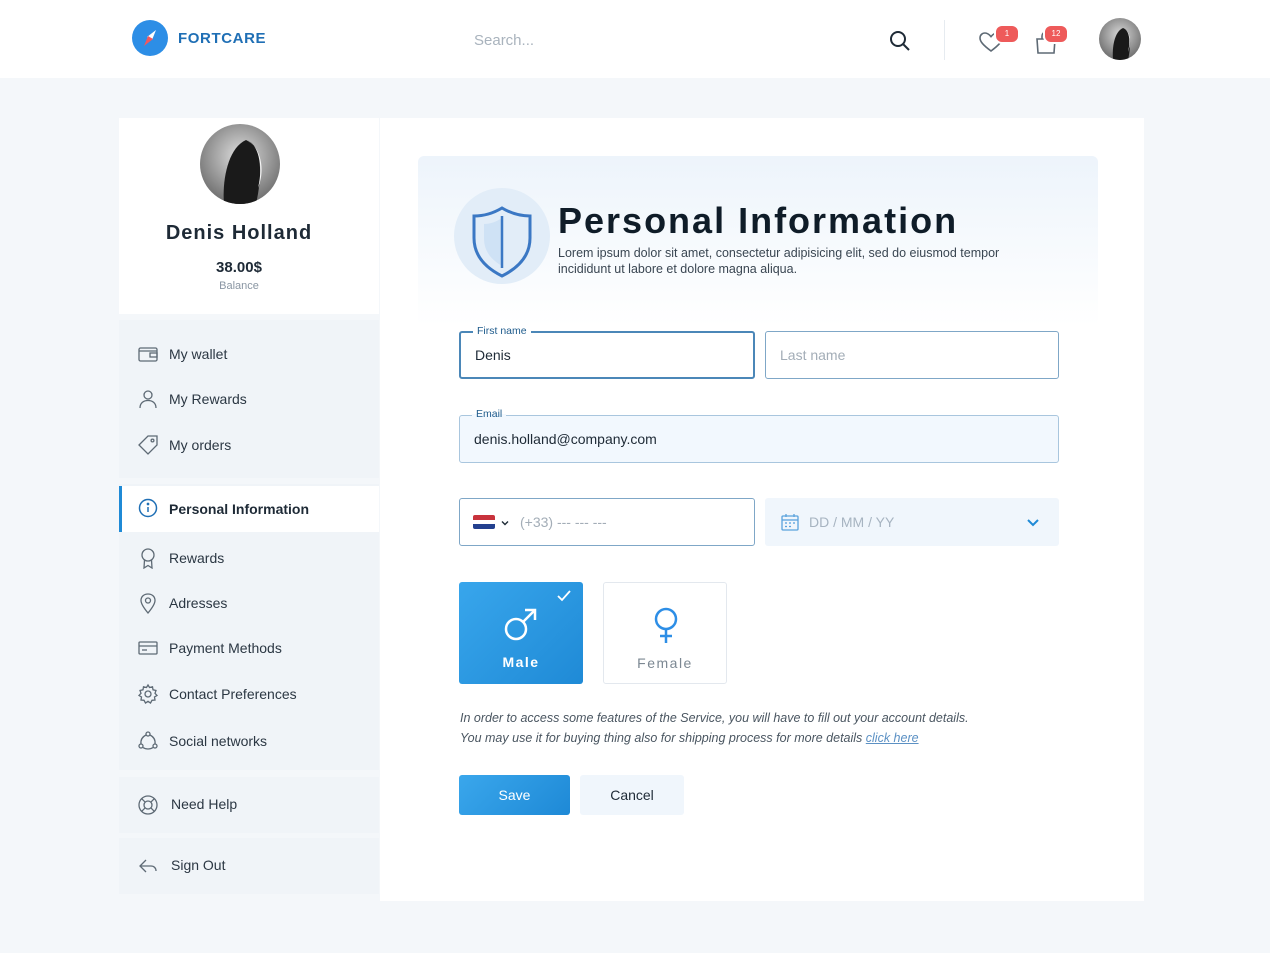  I want to click on need-help-button: Need Help, so click(249, 805).